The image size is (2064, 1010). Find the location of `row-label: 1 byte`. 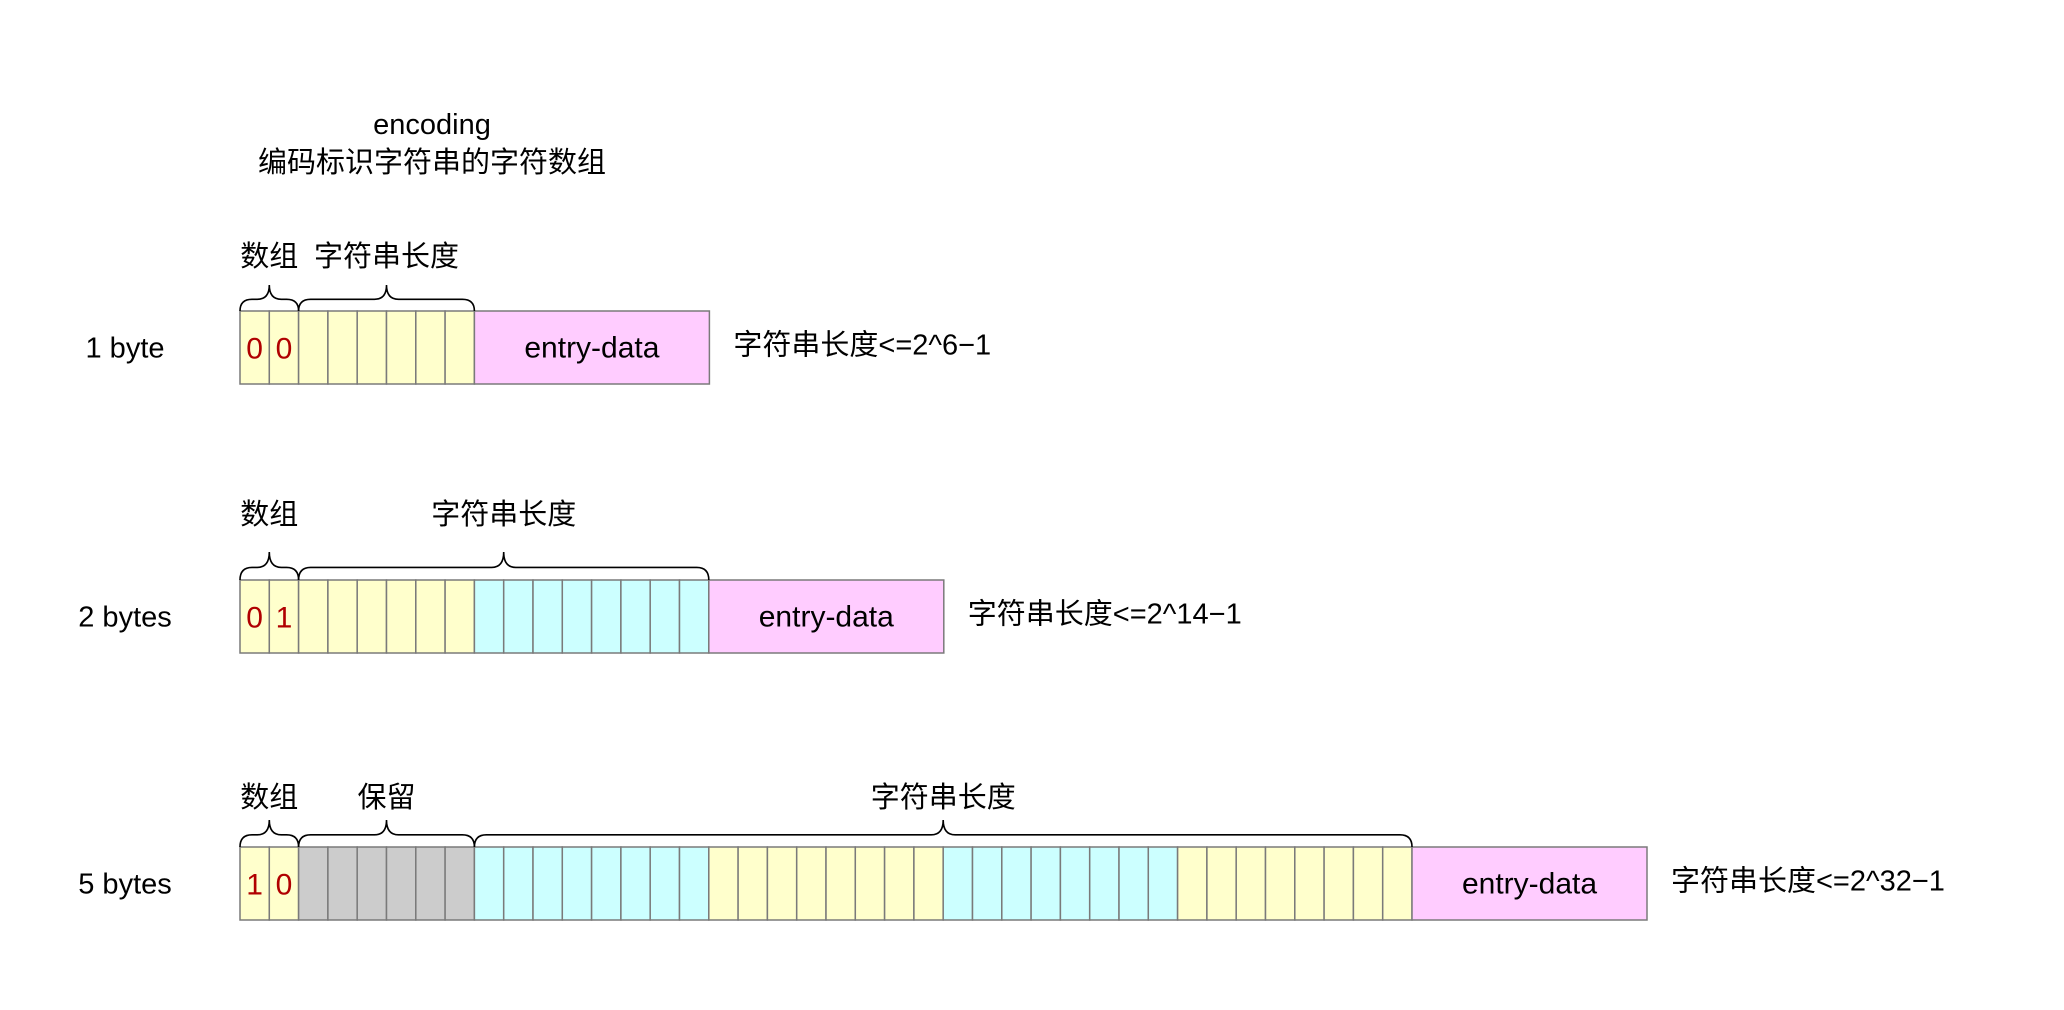

row-label: 1 byte is located at coordinates (125, 349).